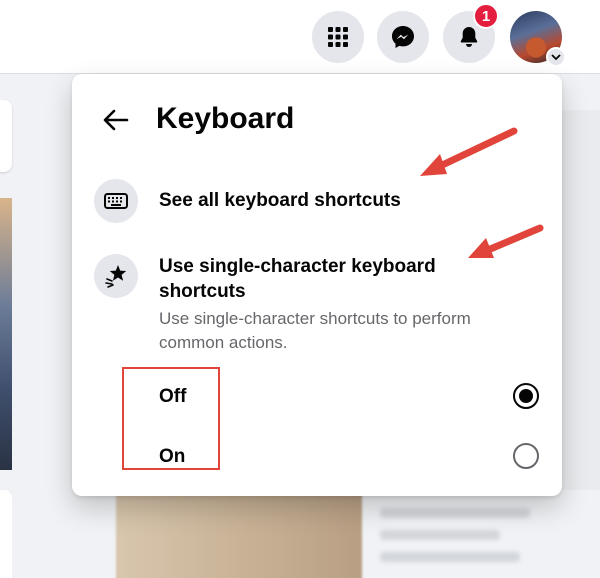 This screenshot has width=600, height=578. Describe the element at coordinates (239, 535) in the screenshot. I see `background-blurred-photo` at that location.